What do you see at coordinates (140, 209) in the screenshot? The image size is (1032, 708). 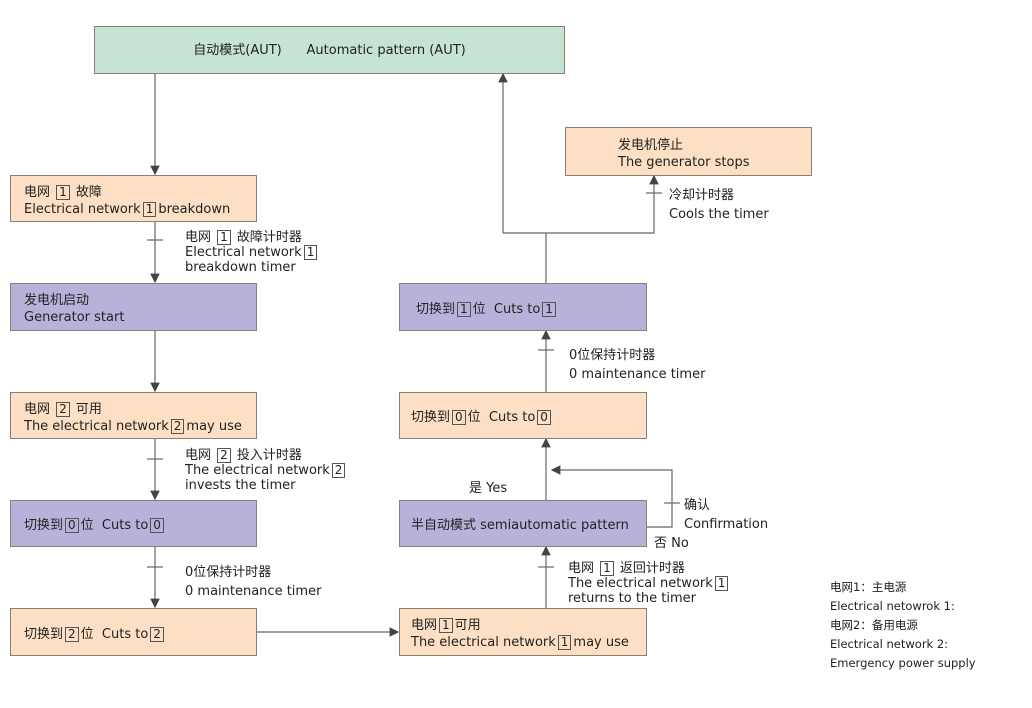 I see `text-line: Electrical network 1 breakdown` at bounding box center [140, 209].